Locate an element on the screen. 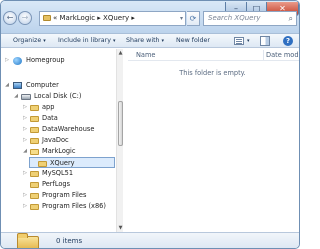  help-icon: ? is located at coordinates (288, 41).